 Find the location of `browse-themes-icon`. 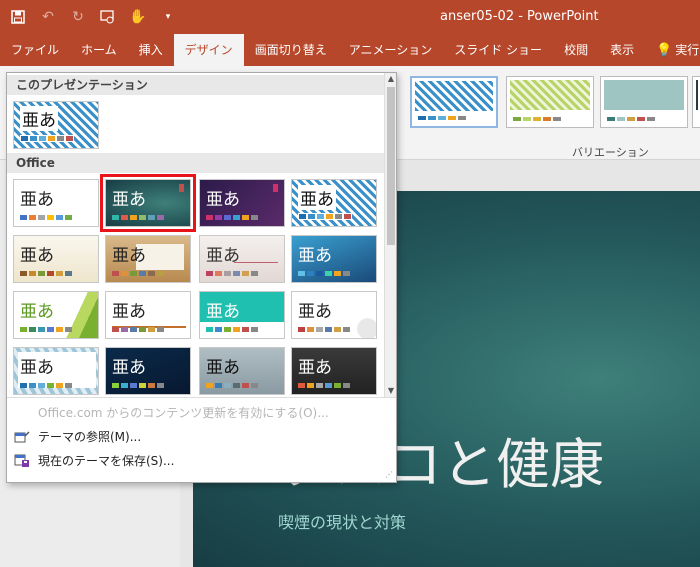

browse-themes-icon is located at coordinates (22, 437).